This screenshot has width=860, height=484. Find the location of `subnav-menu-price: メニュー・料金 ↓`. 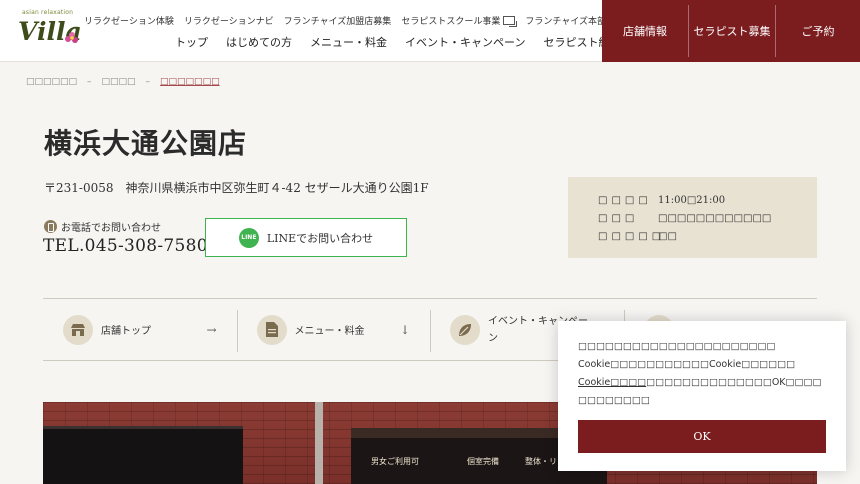

subnav-menu-price: メニュー・料金 ↓ is located at coordinates (333, 329).